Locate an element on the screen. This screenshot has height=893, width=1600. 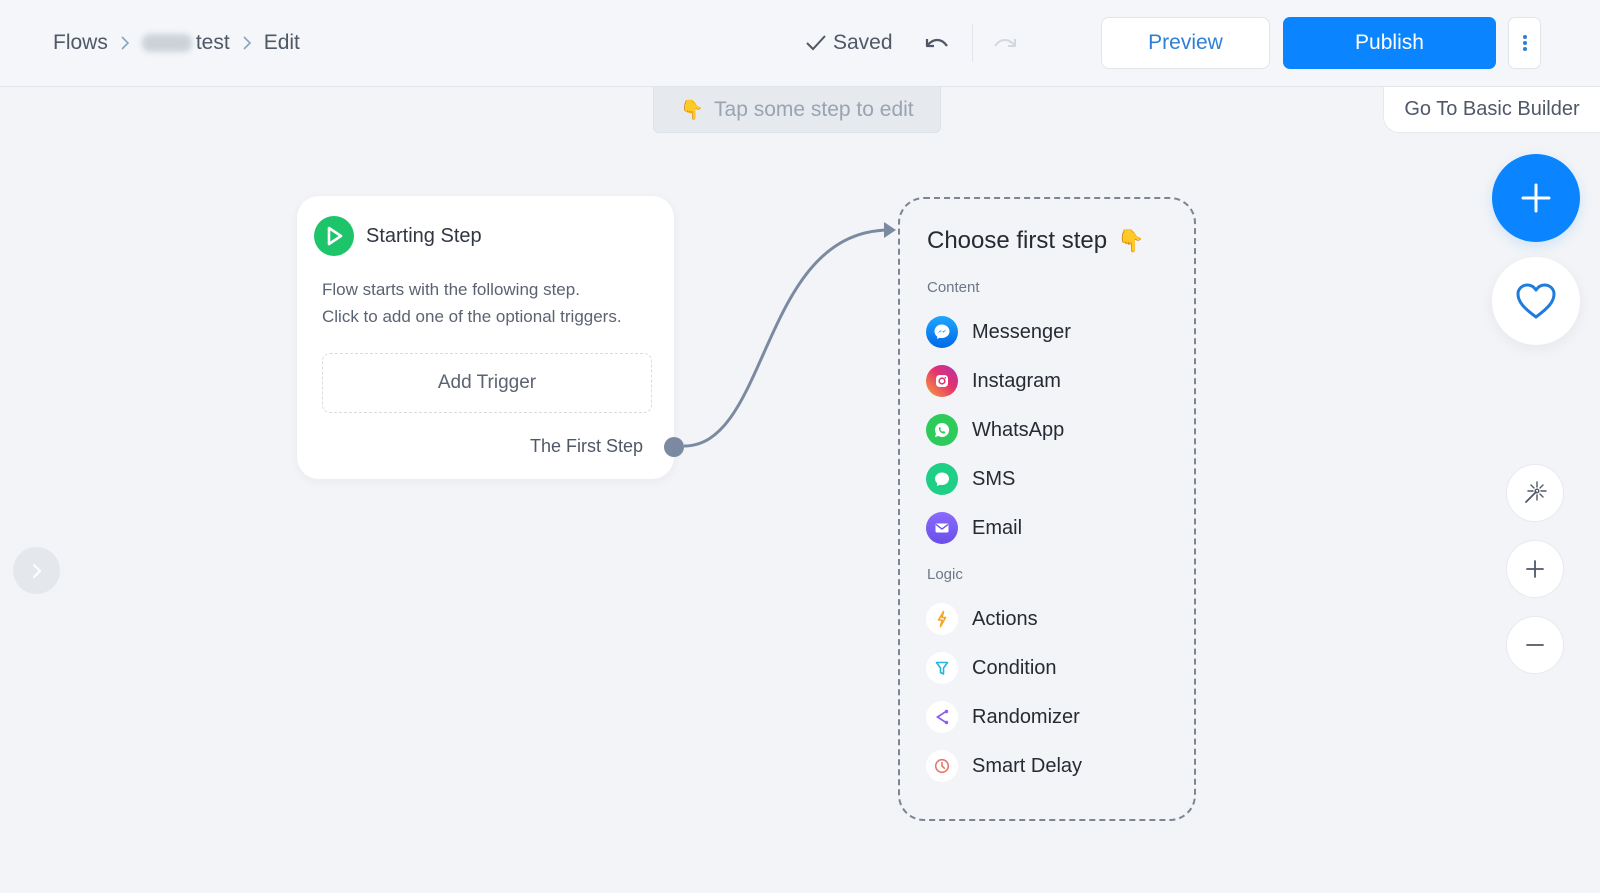
option-sms: SMS is located at coordinates (970, 479).